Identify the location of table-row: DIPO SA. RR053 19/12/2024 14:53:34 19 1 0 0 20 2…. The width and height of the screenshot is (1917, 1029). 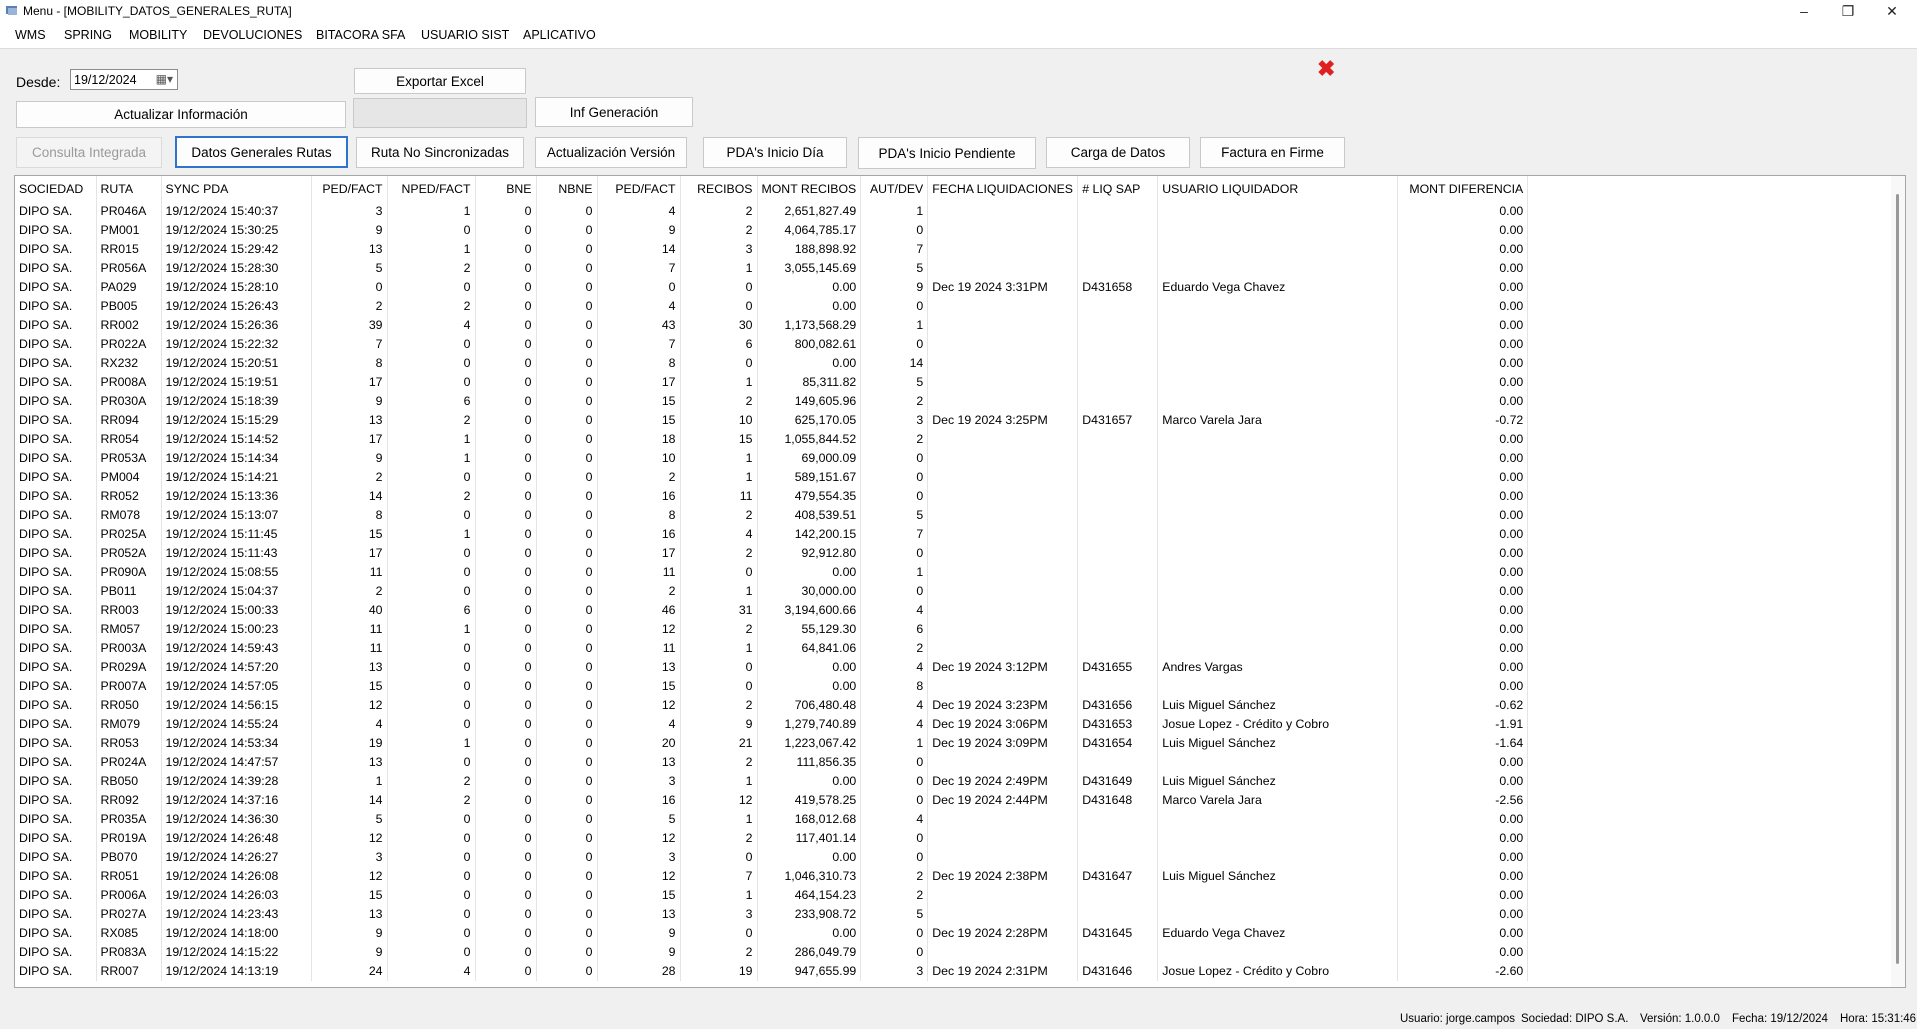
(772, 743).